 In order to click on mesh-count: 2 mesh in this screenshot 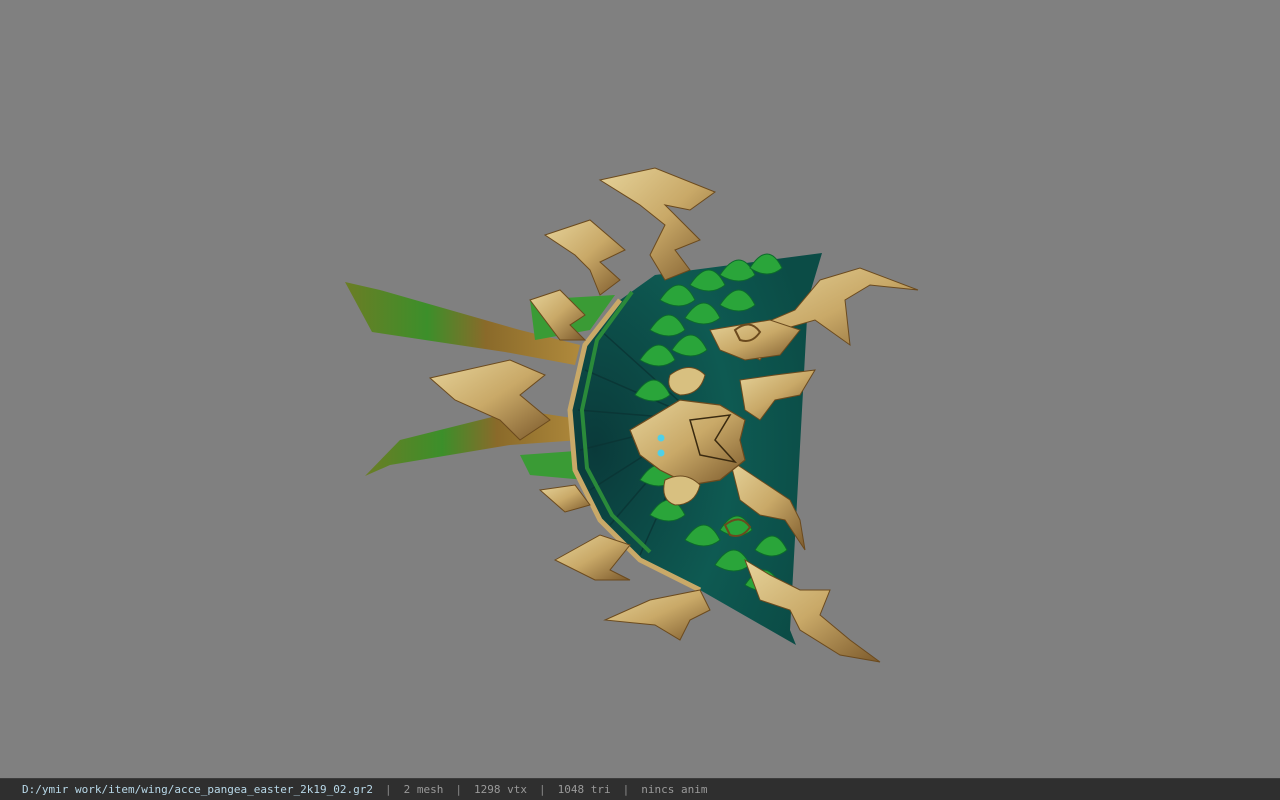, I will do `click(423, 789)`.